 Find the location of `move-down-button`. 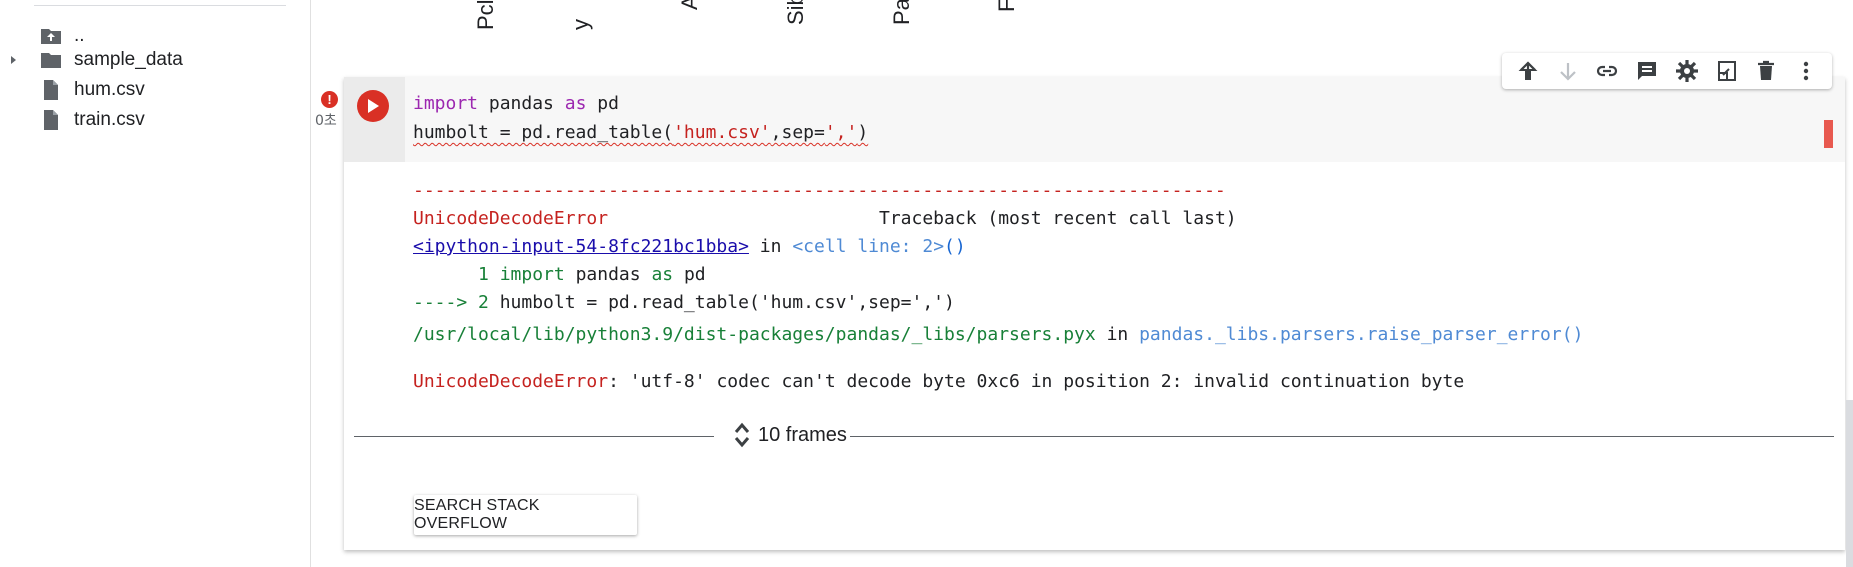

move-down-button is located at coordinates (1568, 71).